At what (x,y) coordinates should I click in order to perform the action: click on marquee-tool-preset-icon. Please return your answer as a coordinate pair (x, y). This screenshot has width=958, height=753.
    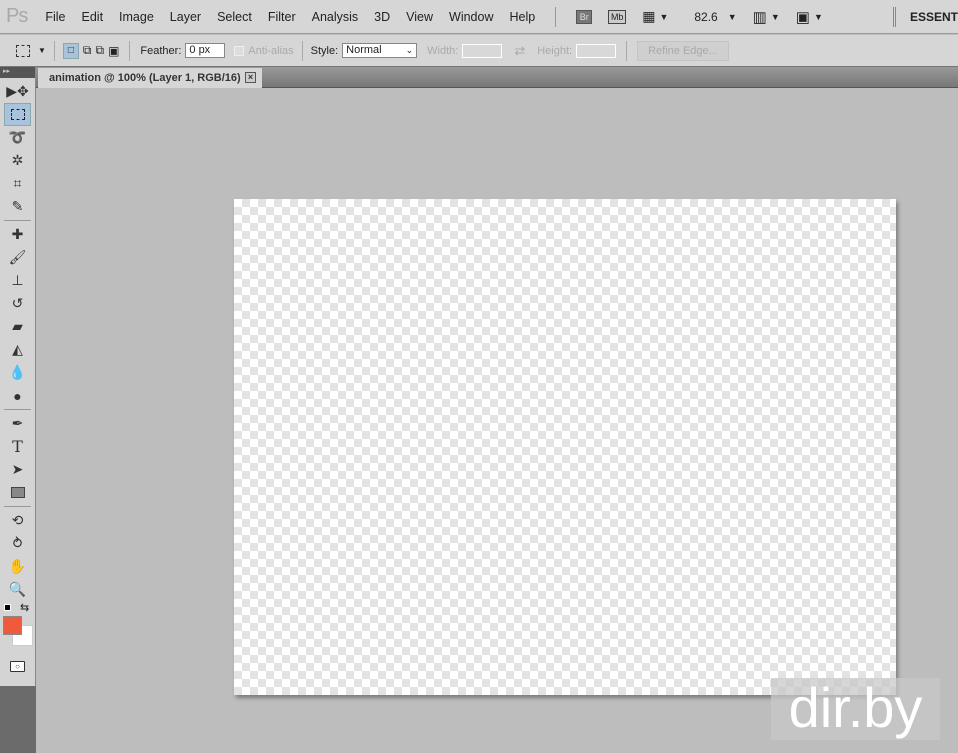
    Looking at the image, I should click on (23, 50).